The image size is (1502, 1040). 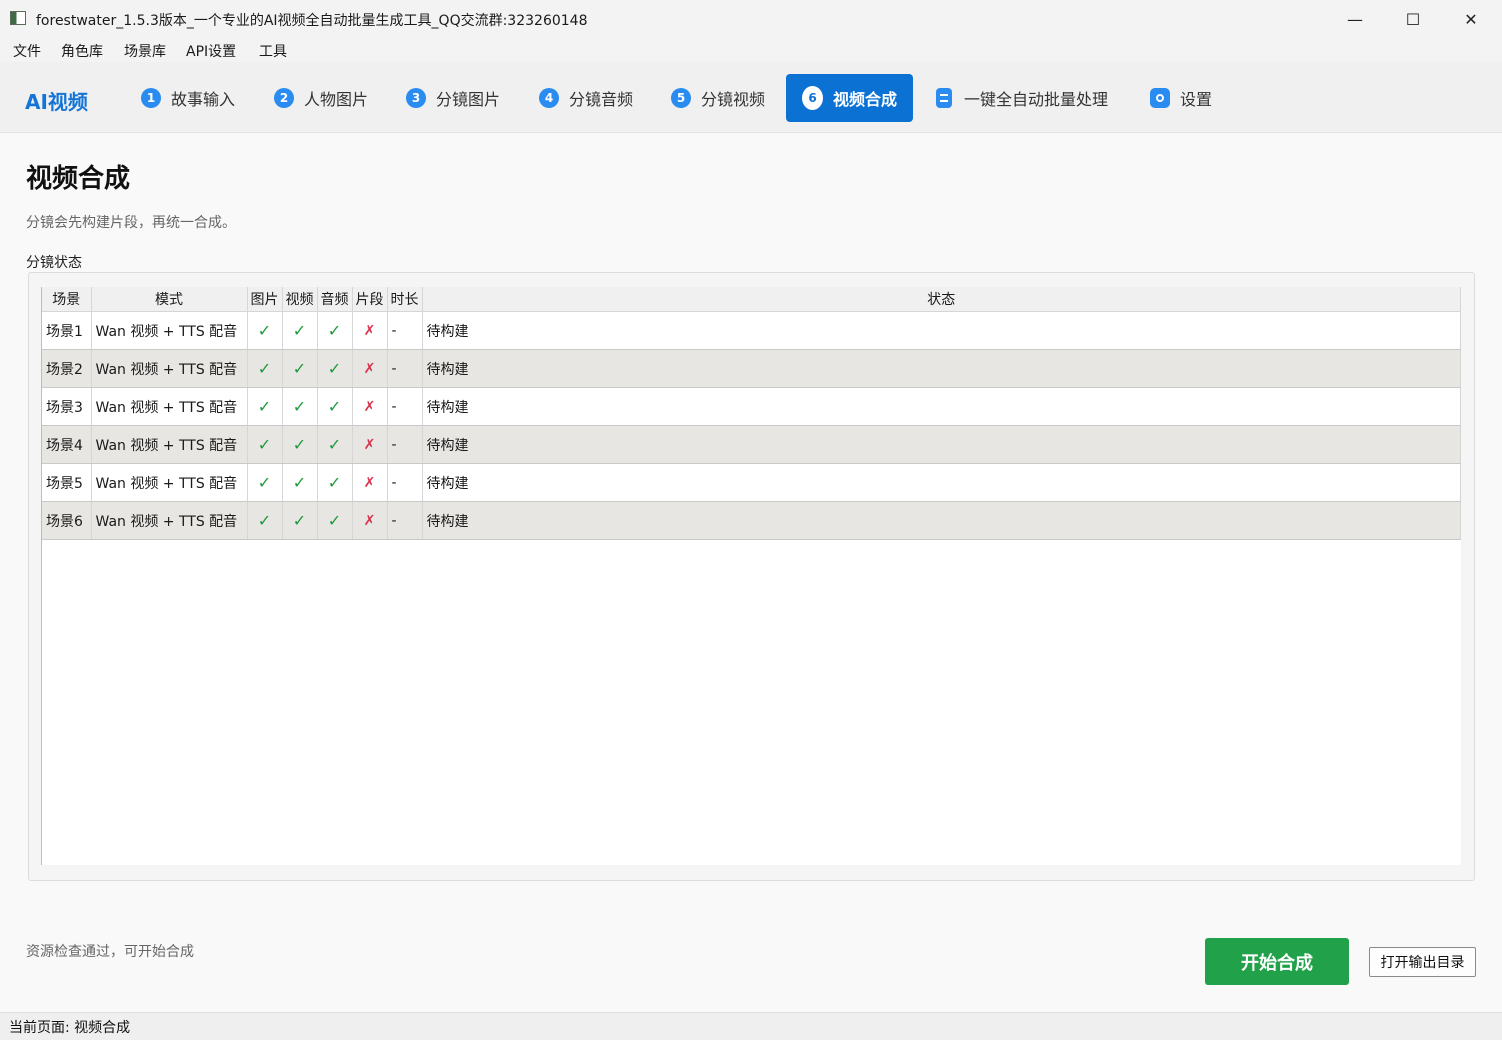 What do you see at coordinates (1422, 962) in the screenshot?
I see `open-output-dir-button: 打开输出目录` at bounding box center [1422, 962].